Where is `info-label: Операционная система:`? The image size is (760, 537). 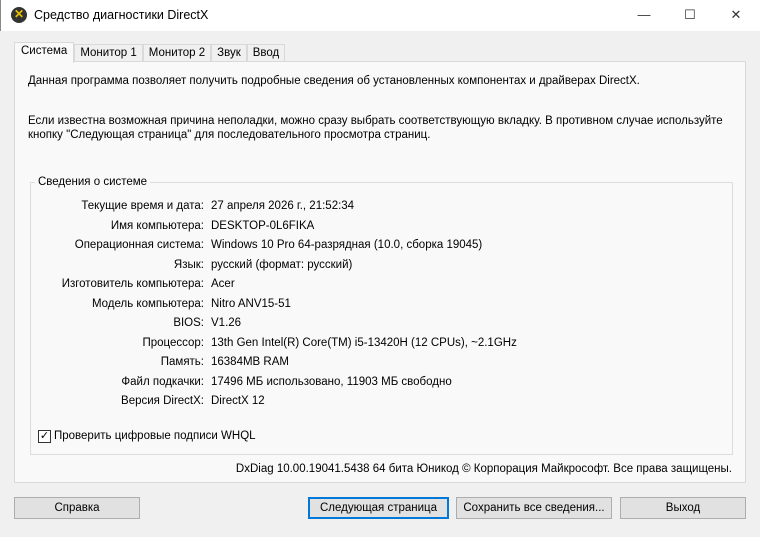
info-label: Операционная система: is located at coordinates (139, 245).